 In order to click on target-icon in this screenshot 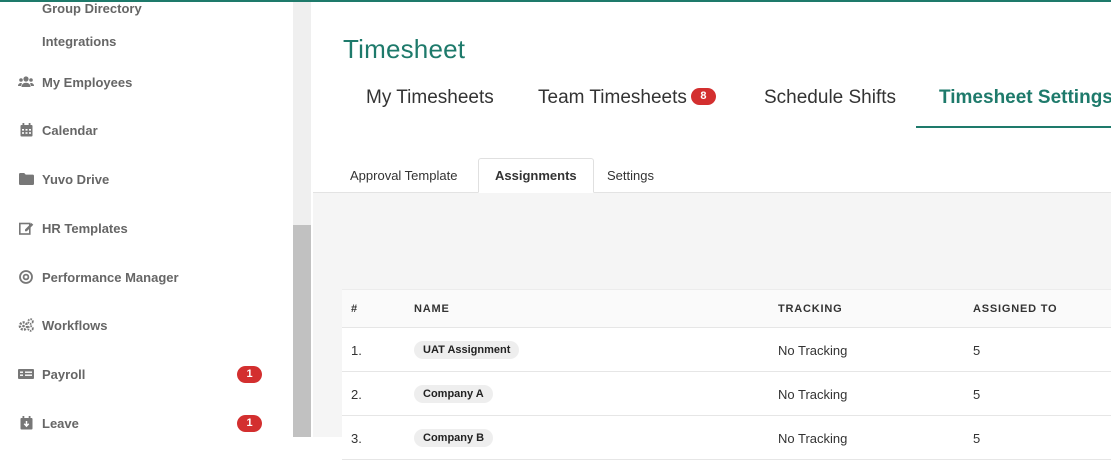, I will do `click(26, 277)`.